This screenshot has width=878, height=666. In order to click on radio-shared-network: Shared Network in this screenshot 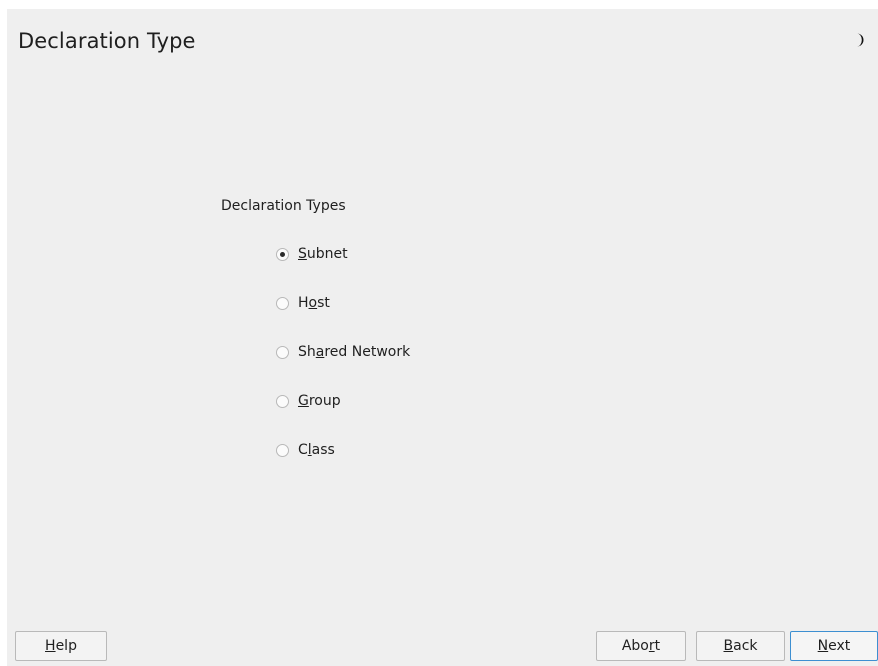, I will do `click(343, 352)`.